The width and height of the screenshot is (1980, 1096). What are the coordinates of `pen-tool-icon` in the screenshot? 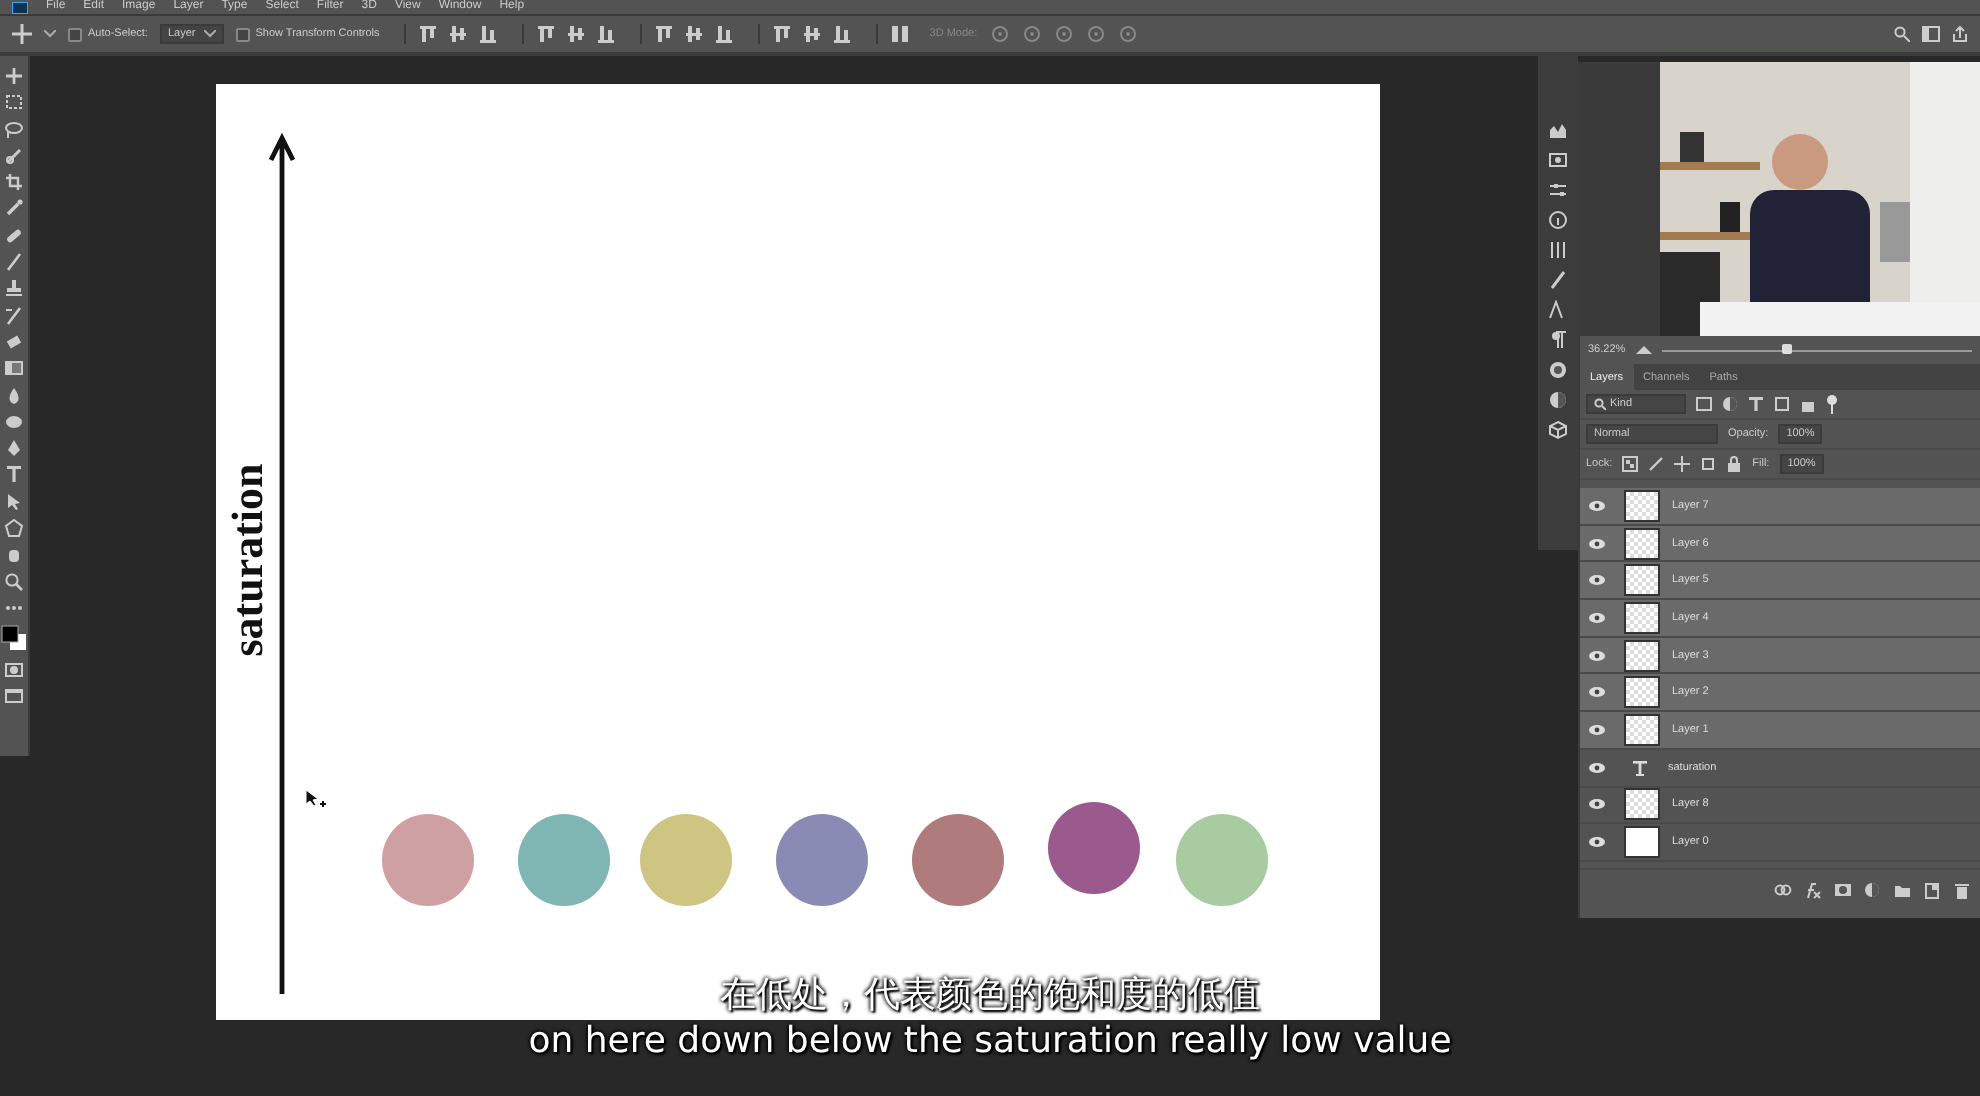 It's located at (14, 448).